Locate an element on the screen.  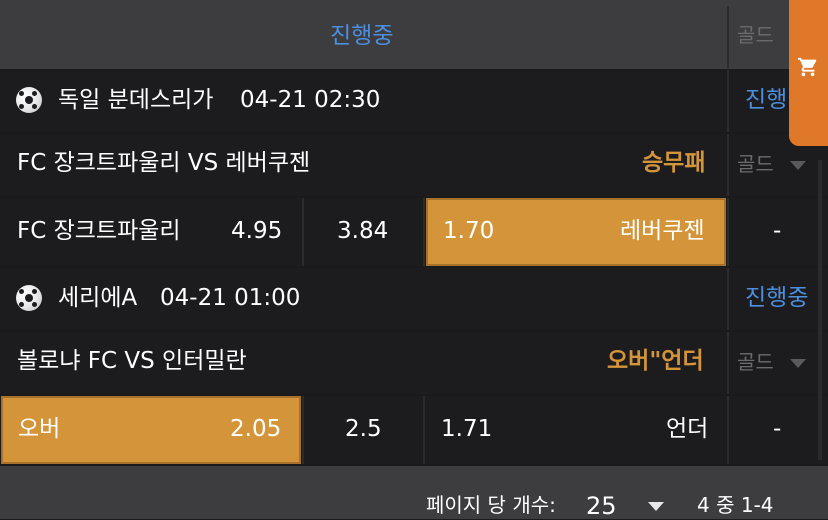
match1-status: 진행 is located at coordinates (766, 100).